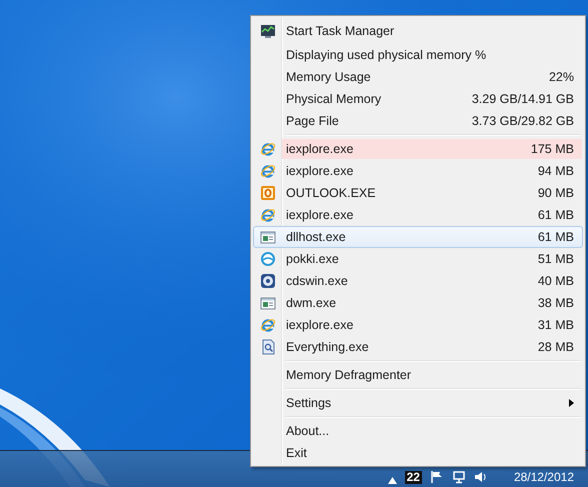 The image size is (588, 487). Describe the element at coordinates (317, 281) in the screenshot. I see `process-name: cdswin.exe` at that location.